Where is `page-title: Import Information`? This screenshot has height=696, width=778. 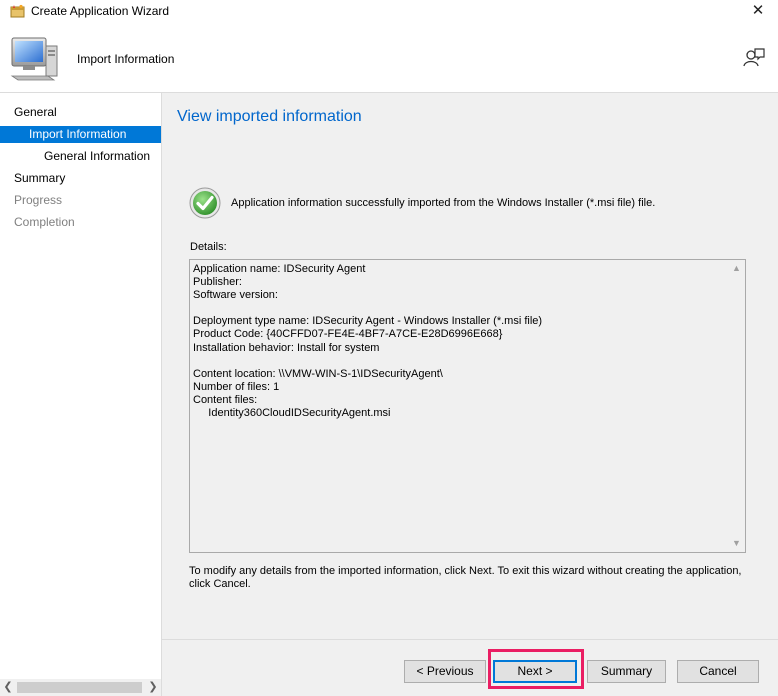 page-title: Import Information is located at coordinates (126, 59).